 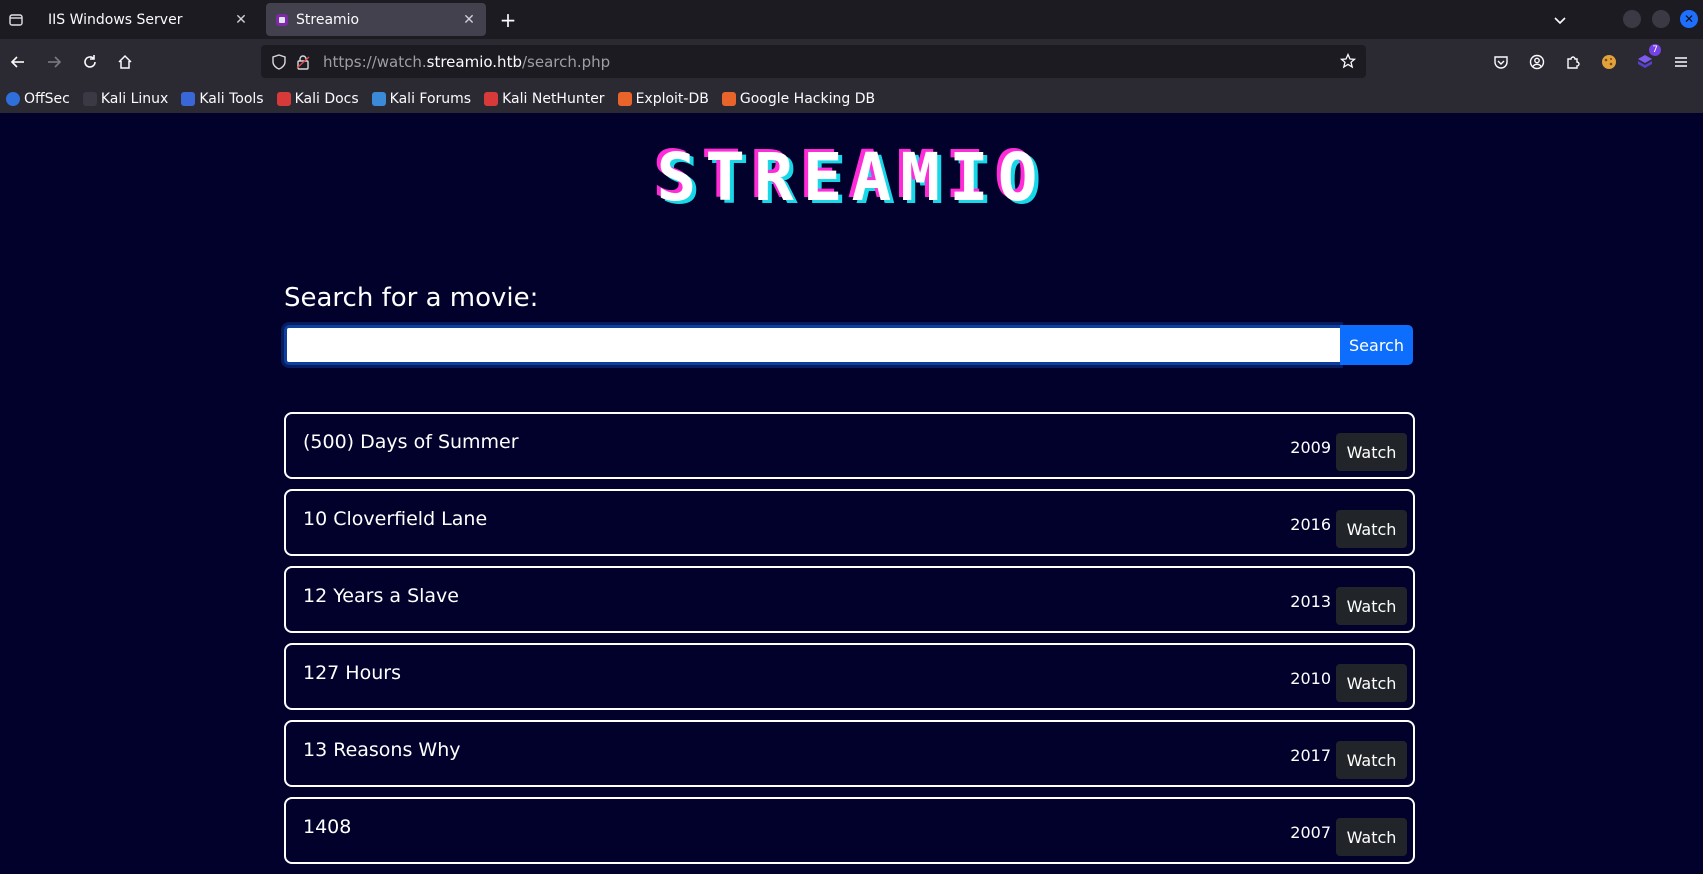 I want to click on movie-title: 127 Hours, so click(x=352, y=673).